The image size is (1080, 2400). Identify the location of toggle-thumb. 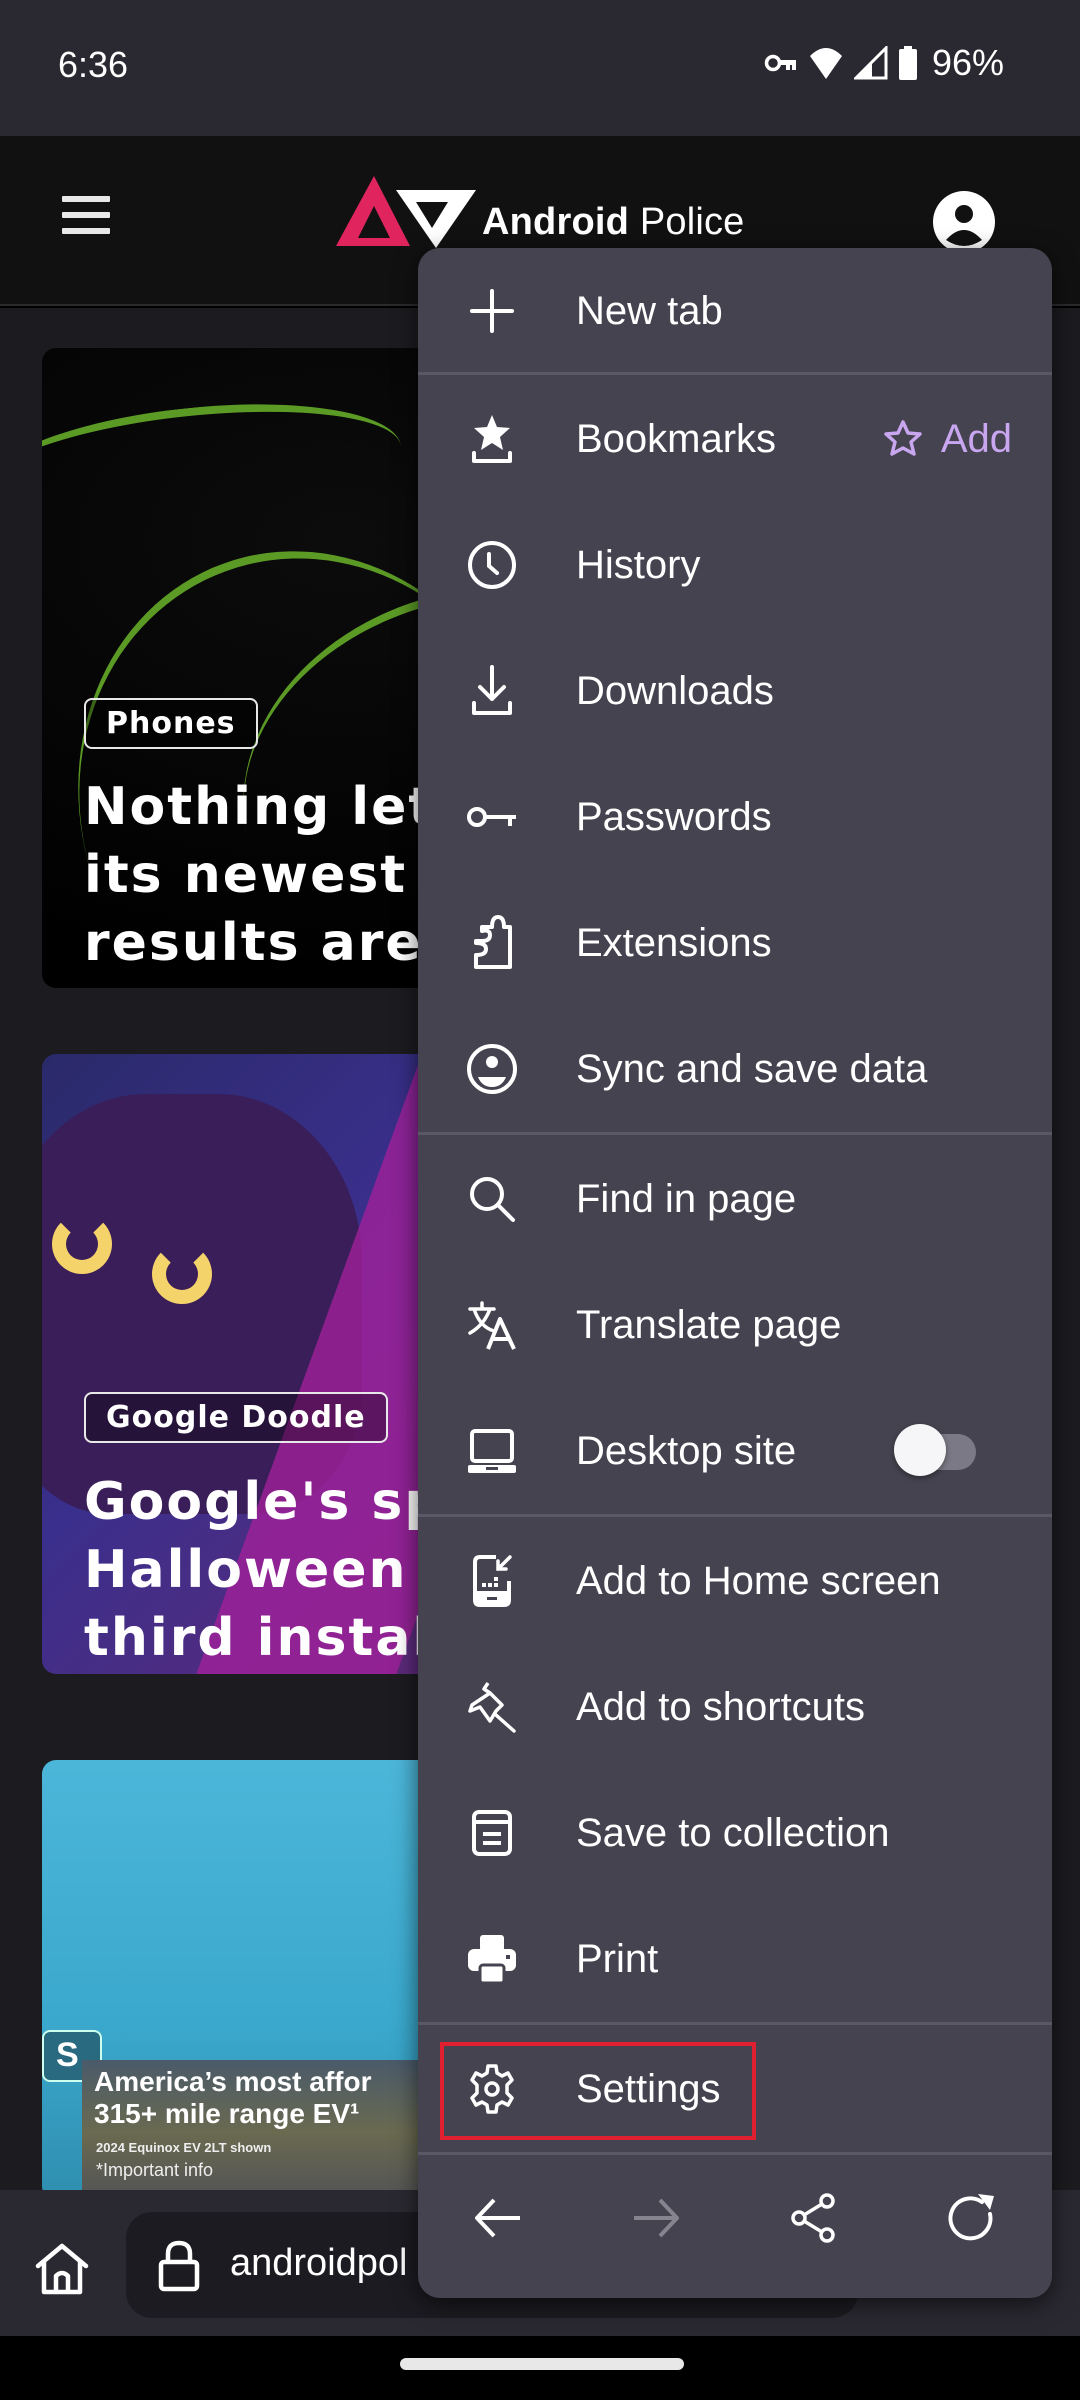
(920, 1450).